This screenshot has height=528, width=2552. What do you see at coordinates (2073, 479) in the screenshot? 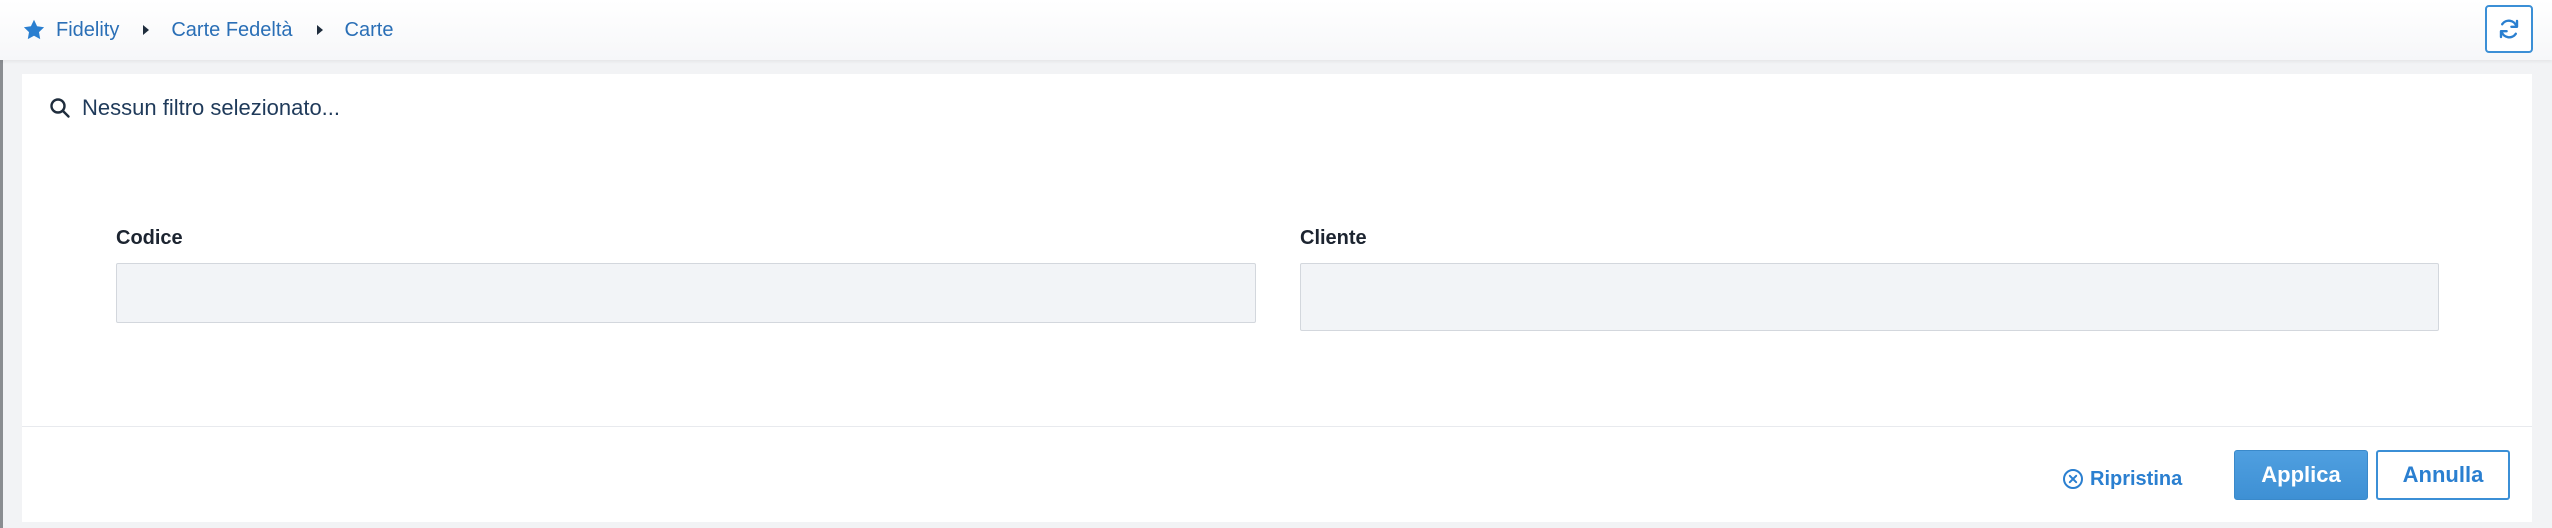
I see `circle-x-icon` at bounding box center [2073, 479].